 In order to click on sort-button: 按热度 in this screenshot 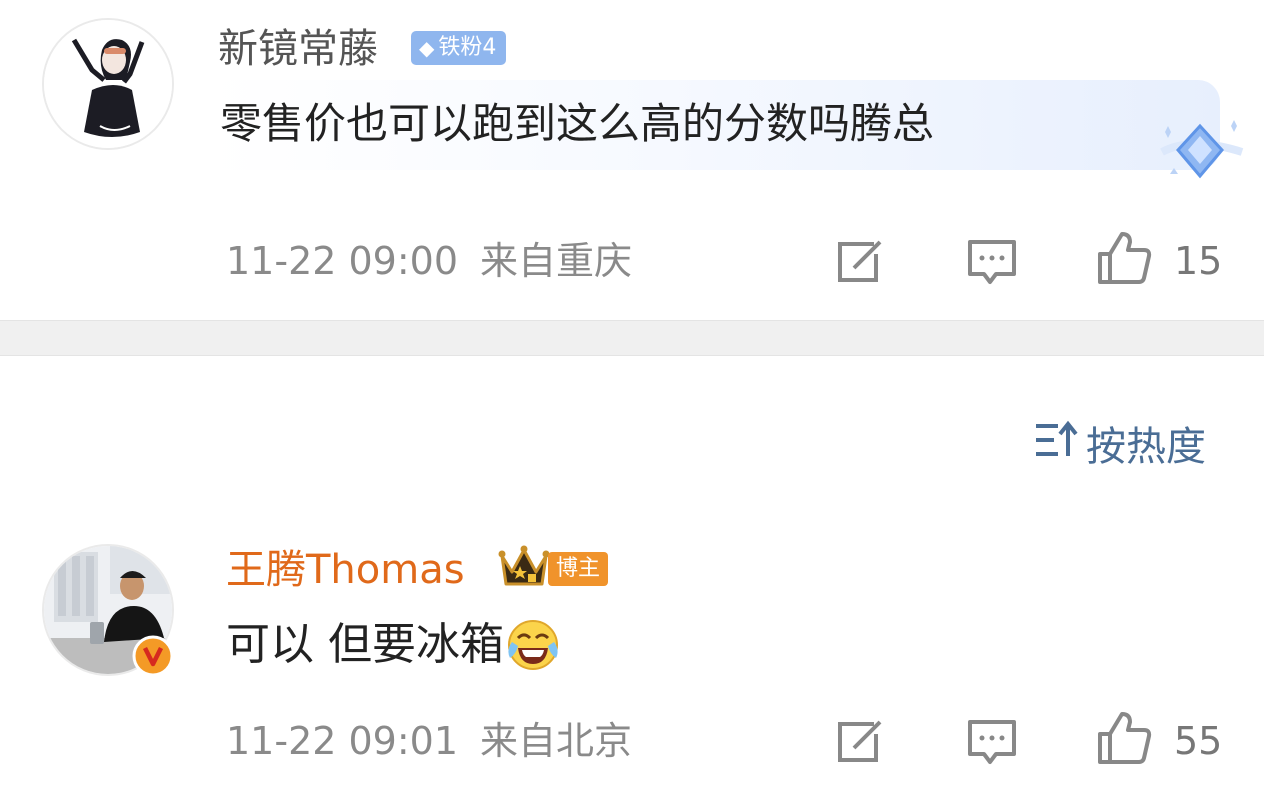, I will do `click(1120, 447)`.